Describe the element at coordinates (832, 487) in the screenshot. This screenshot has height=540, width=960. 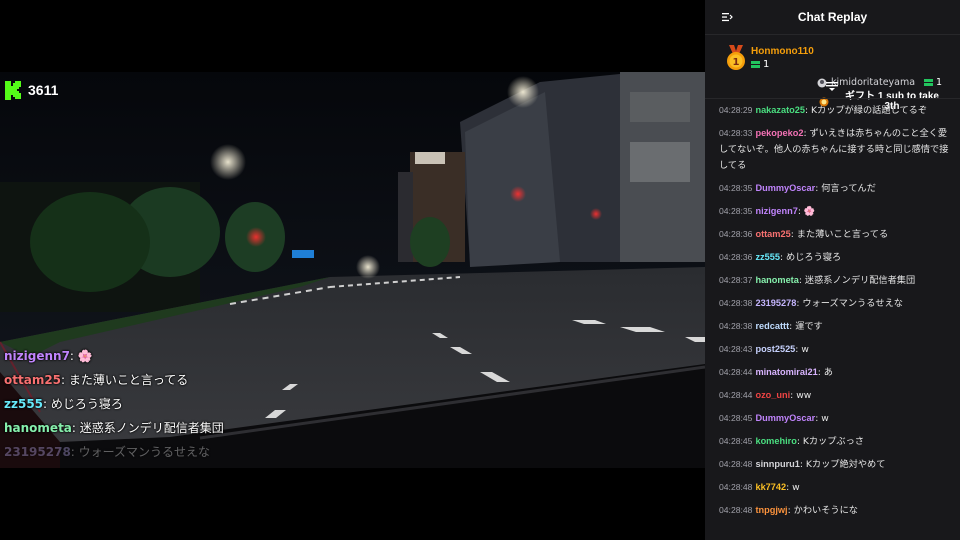
I see `chat-message: 04:28:48 kk7742: w` at that location.